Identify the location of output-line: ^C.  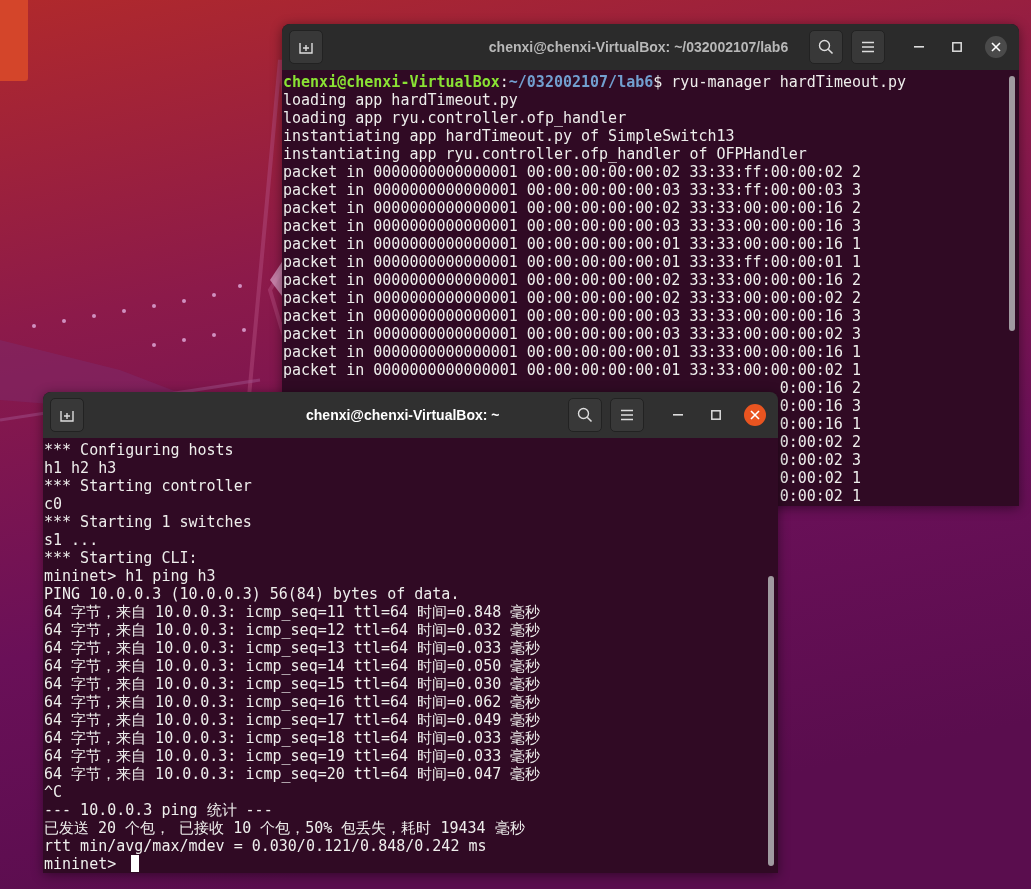
(53, 792).